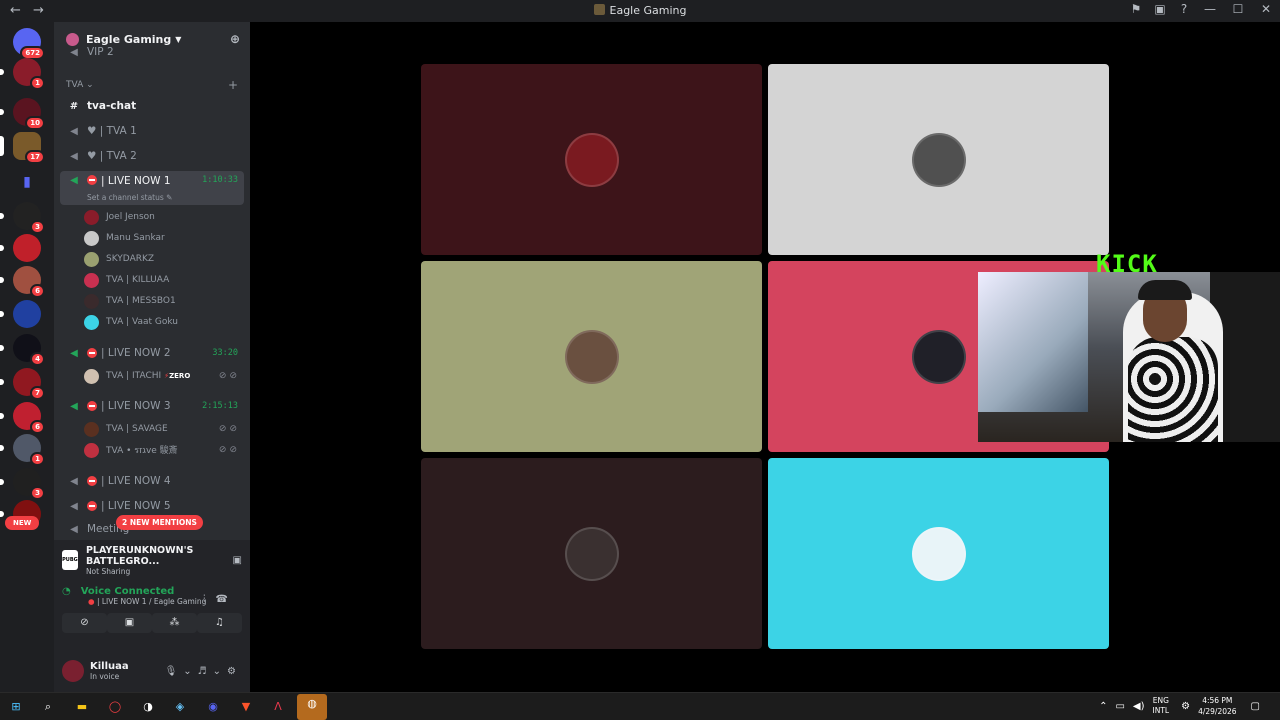 The width and height of the screenshot is (1280, 720). Describe the element at coordinates (213, 707) in the screenshot. I see `discord-icon: ◉` at that location.